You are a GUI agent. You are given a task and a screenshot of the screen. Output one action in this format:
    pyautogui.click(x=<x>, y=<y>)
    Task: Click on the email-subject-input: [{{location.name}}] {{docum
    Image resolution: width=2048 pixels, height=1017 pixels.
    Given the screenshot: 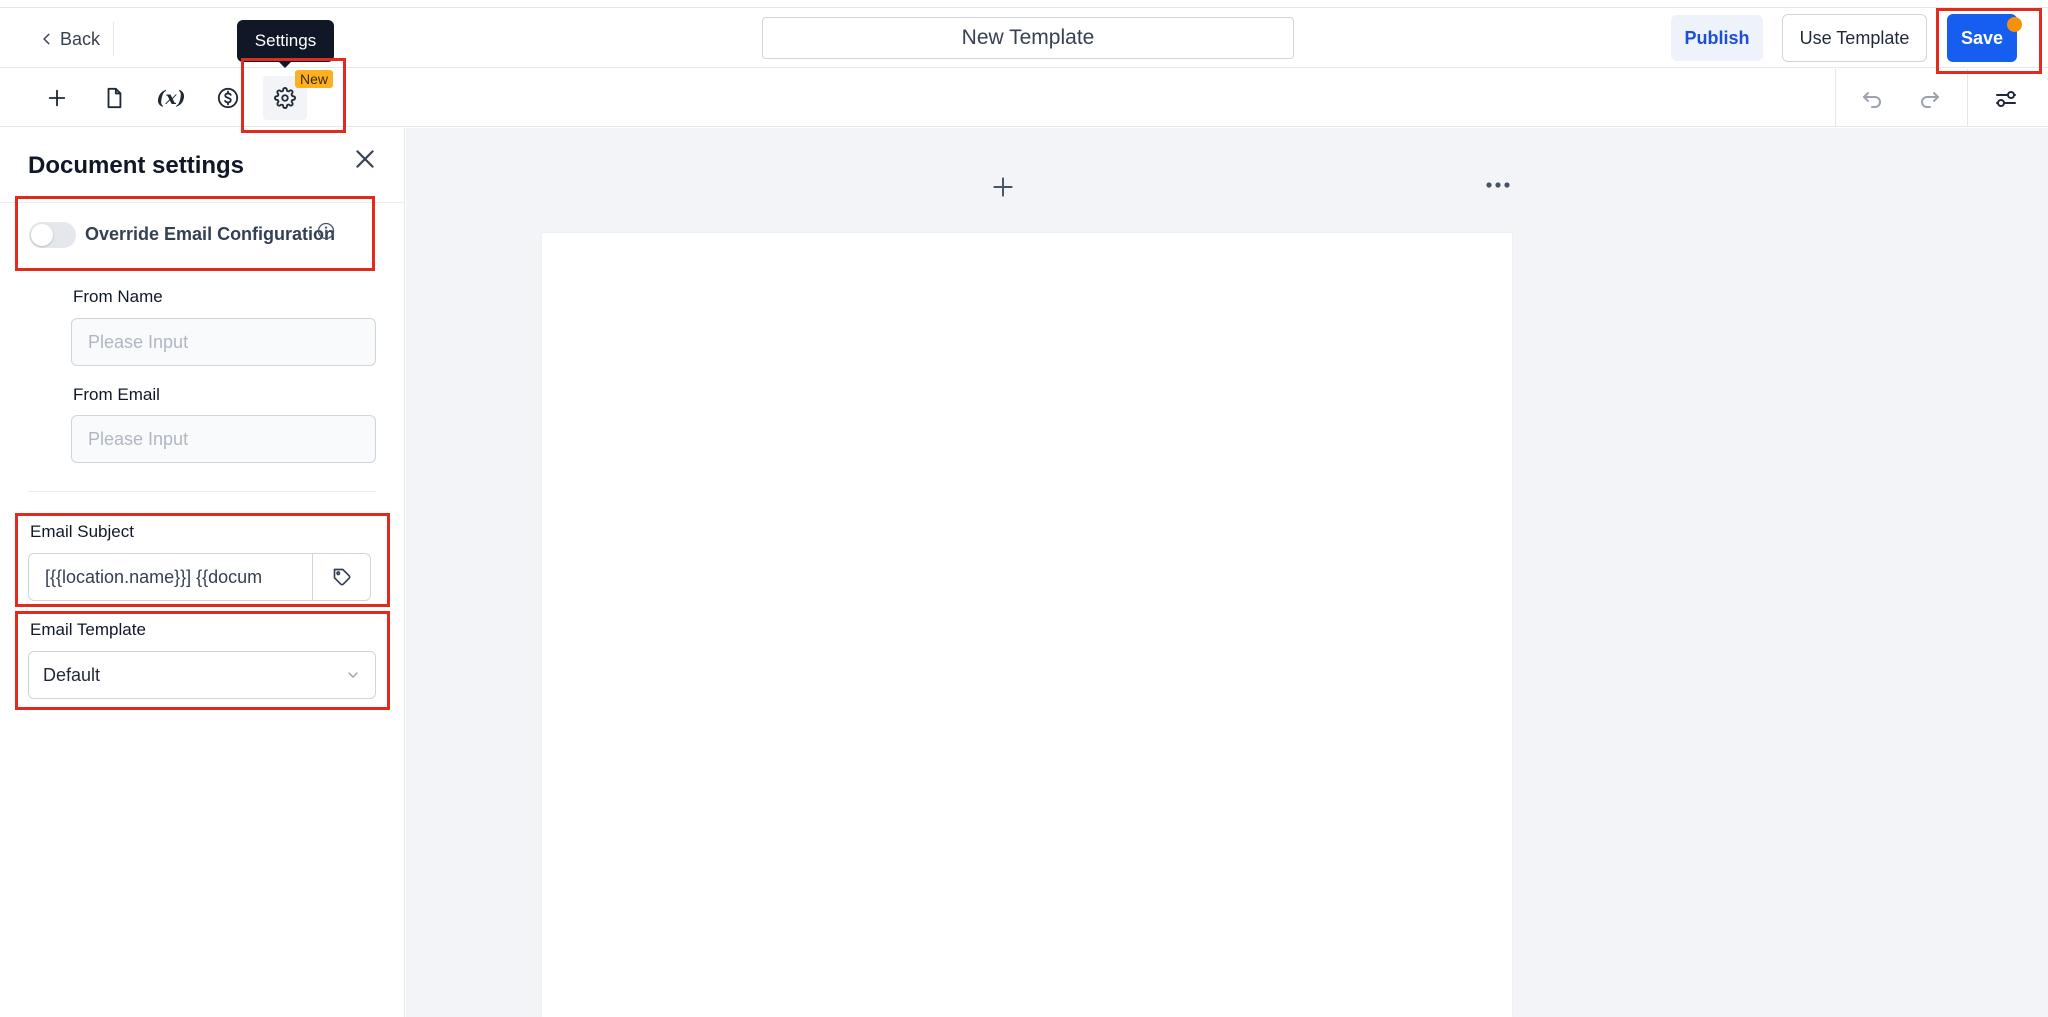 What is the action you would take?
    pyautogui.click(x=170, y=577)
    